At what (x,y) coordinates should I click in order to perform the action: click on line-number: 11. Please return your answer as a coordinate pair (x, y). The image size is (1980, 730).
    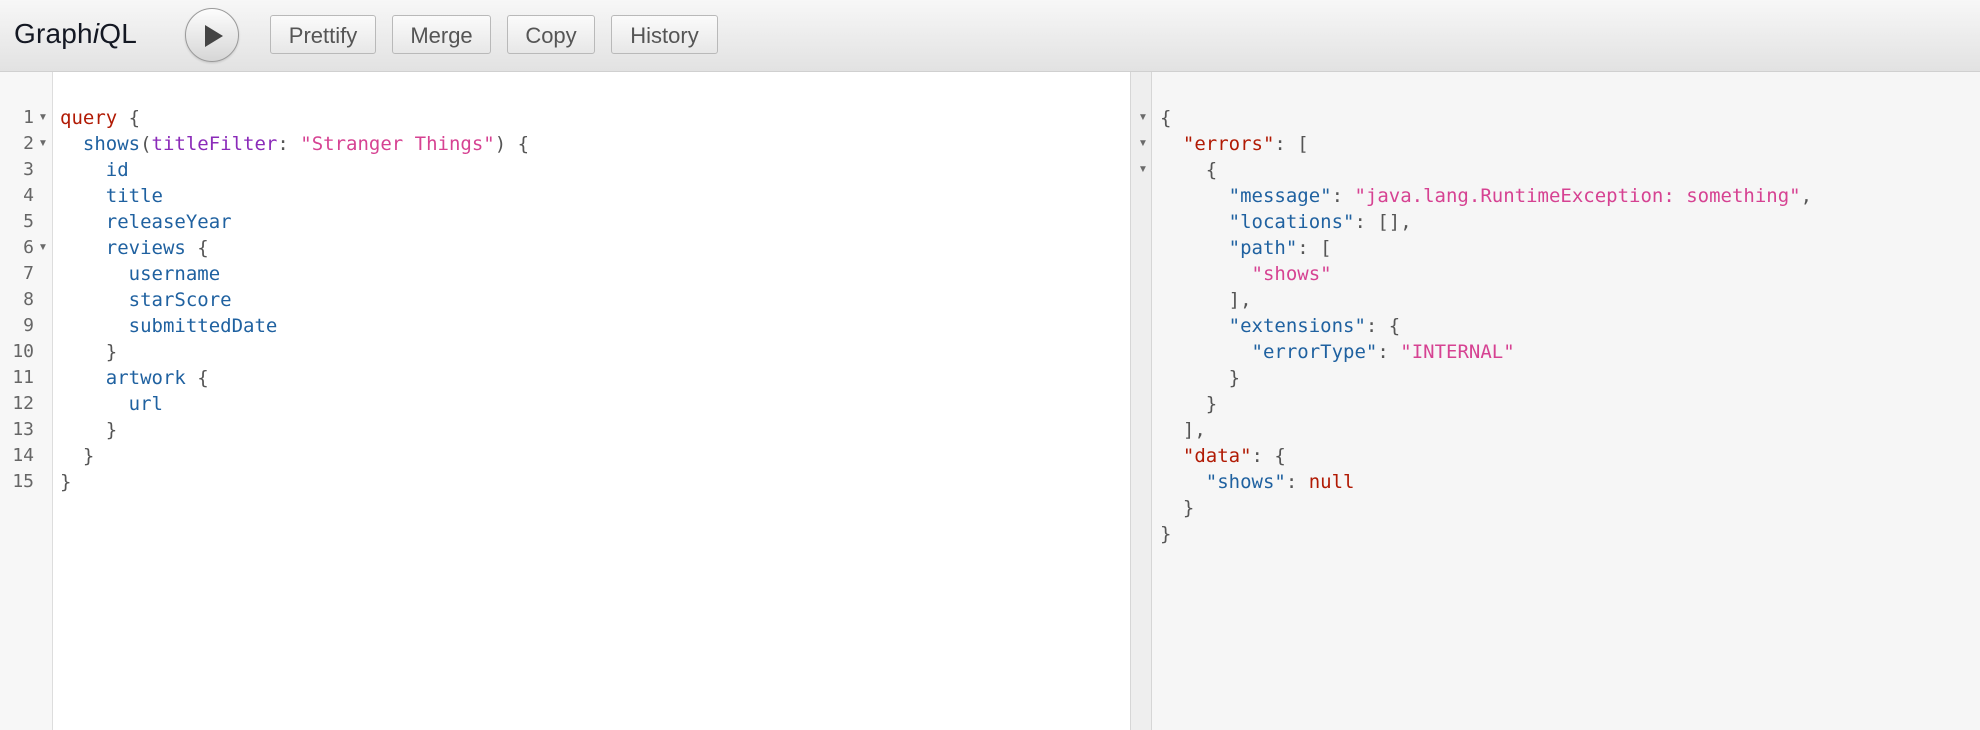
    Looking at the image, I should click on (23, 377).